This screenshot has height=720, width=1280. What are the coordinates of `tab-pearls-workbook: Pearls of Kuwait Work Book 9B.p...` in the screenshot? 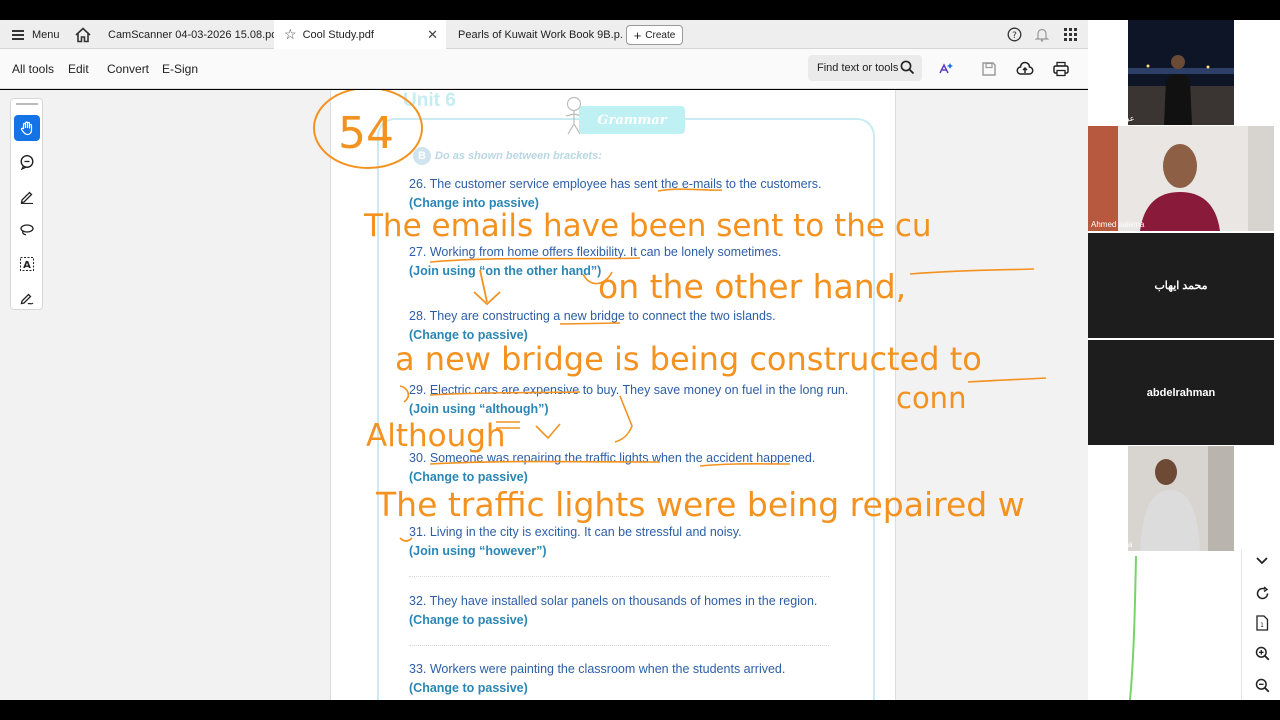 It's located at (535, 34).